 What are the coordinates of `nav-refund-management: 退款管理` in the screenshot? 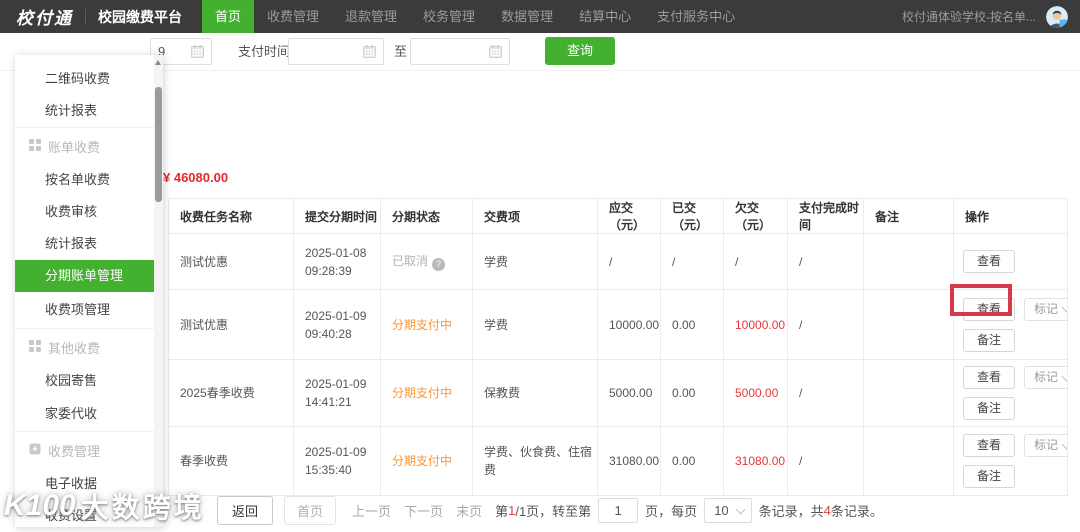 It's located at (371, 16).